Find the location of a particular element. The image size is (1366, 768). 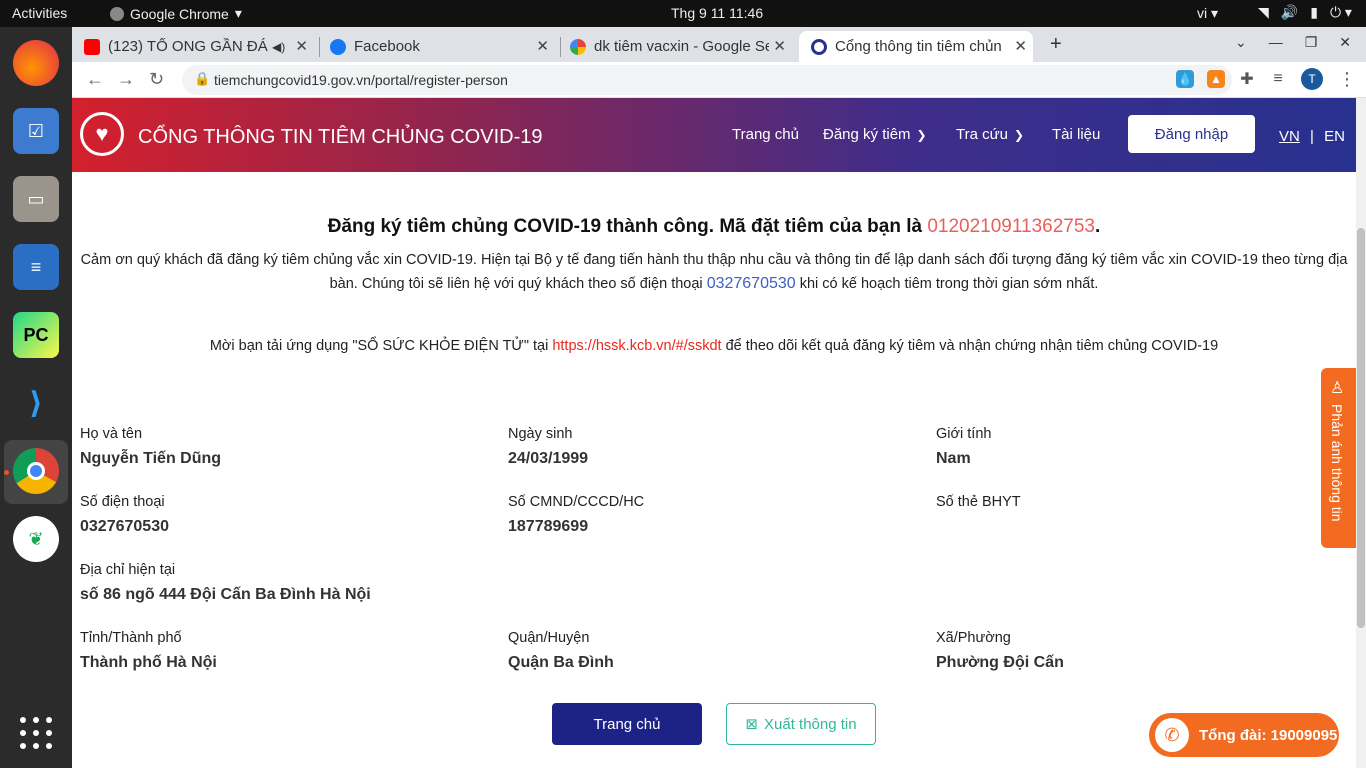

media-control-icon: ≡ is located at coordinates (1278, 79).